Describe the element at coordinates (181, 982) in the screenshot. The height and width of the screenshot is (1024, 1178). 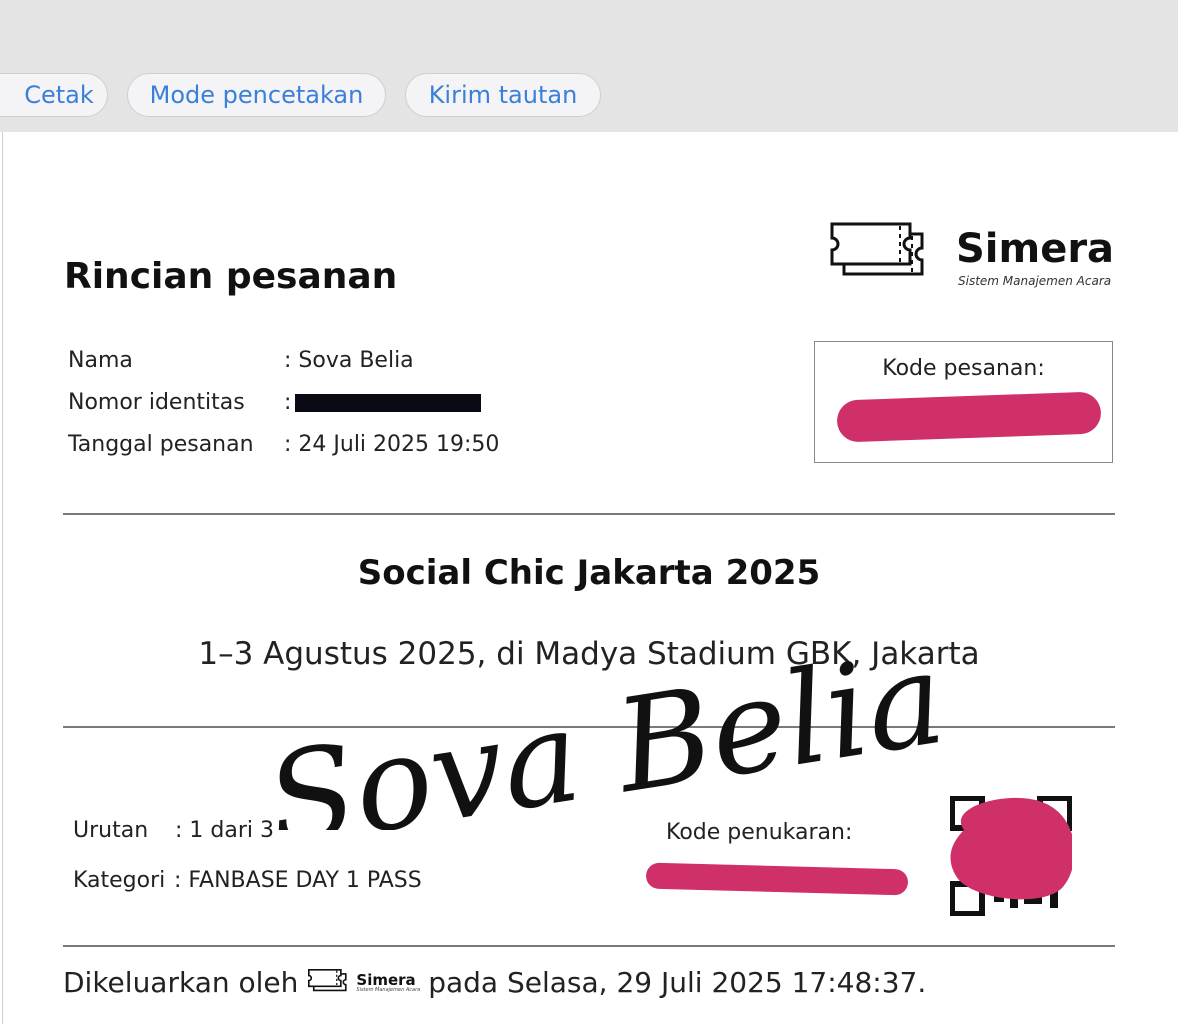
I see `issued-by-prefix: Dikeluarkan oleh` at that location.